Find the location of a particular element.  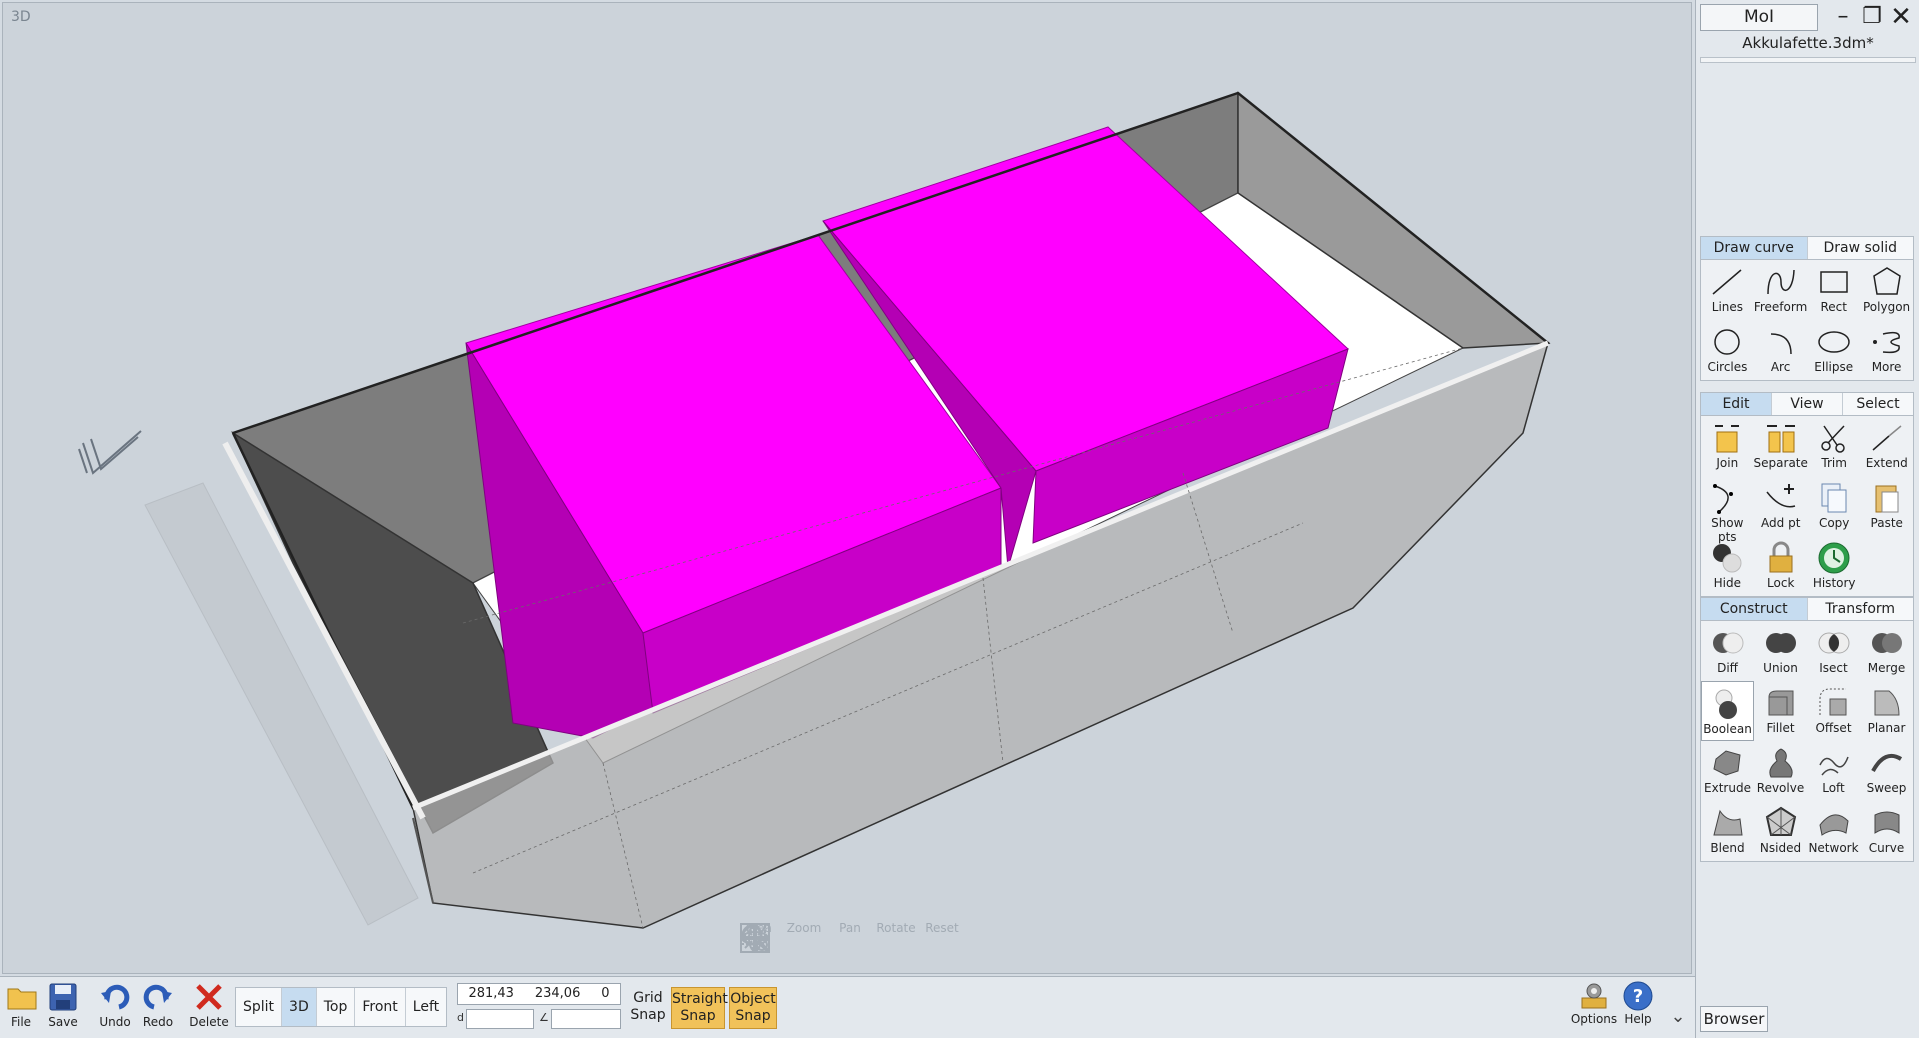

diff-button: Diff is located at coordinates (1727, 651).